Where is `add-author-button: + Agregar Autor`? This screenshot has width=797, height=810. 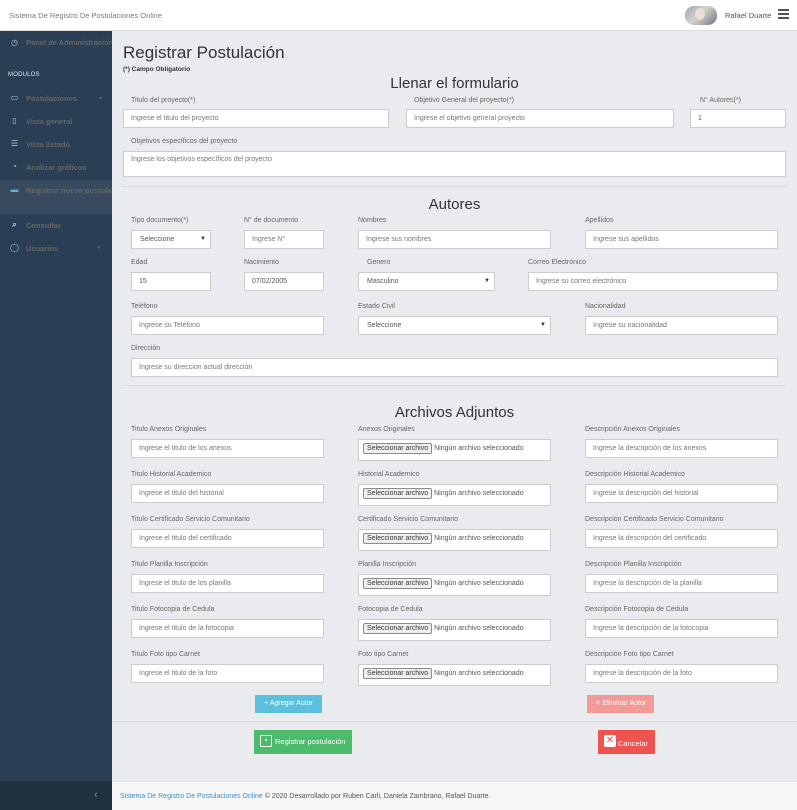
add-author-button: + Agregar Autor is located at coordinates (288, 704).